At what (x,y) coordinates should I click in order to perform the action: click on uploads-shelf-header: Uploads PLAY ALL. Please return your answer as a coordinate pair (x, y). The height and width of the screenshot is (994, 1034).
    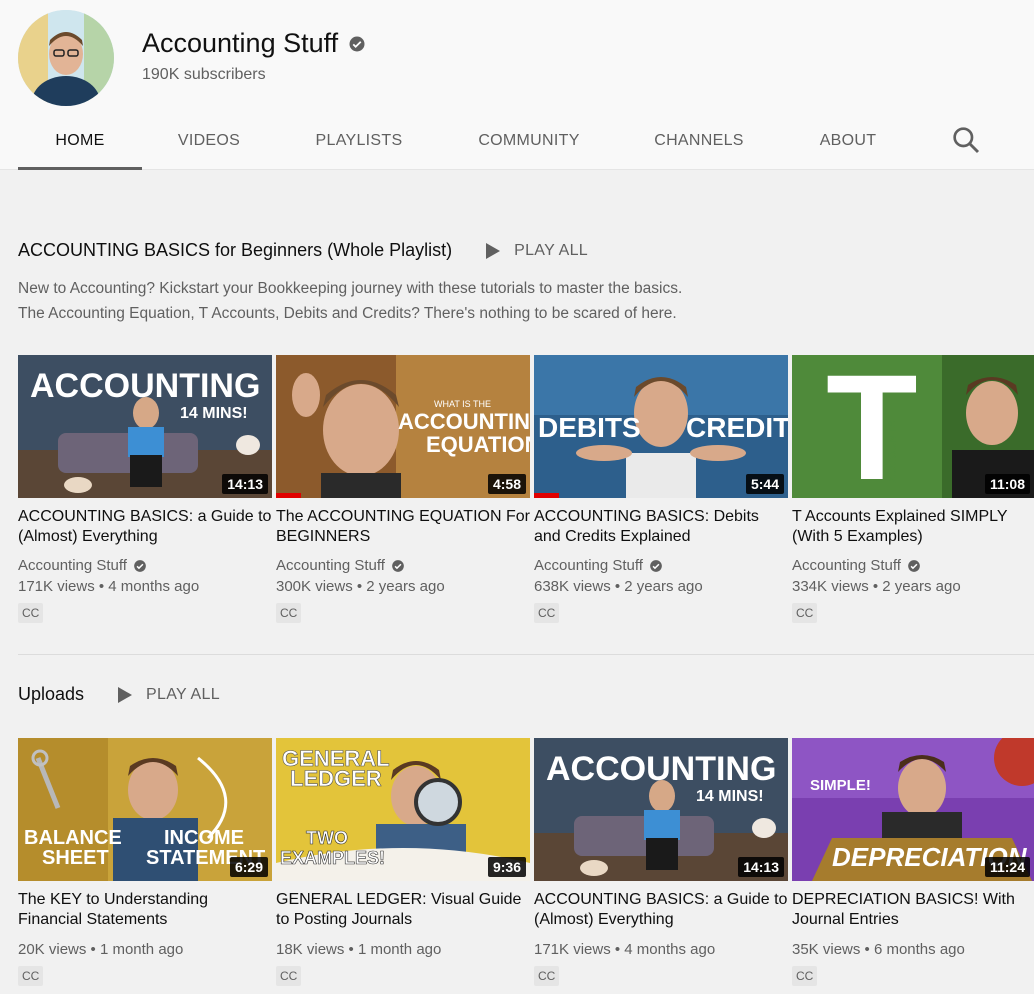
    Looking at the image, I should click on (119, 694).